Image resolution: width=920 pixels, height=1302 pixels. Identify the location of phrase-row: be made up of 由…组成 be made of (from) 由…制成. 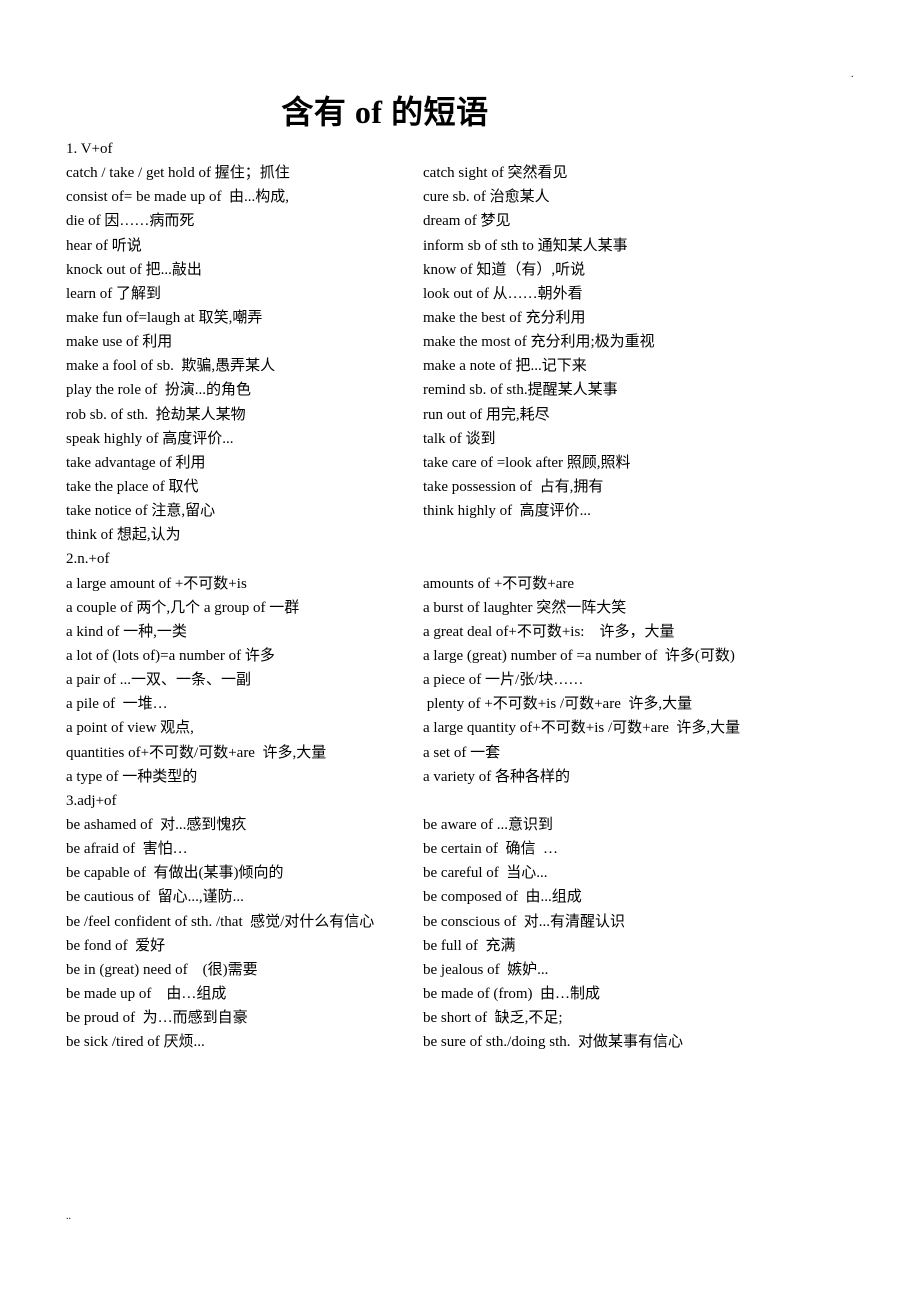
(466, 994).